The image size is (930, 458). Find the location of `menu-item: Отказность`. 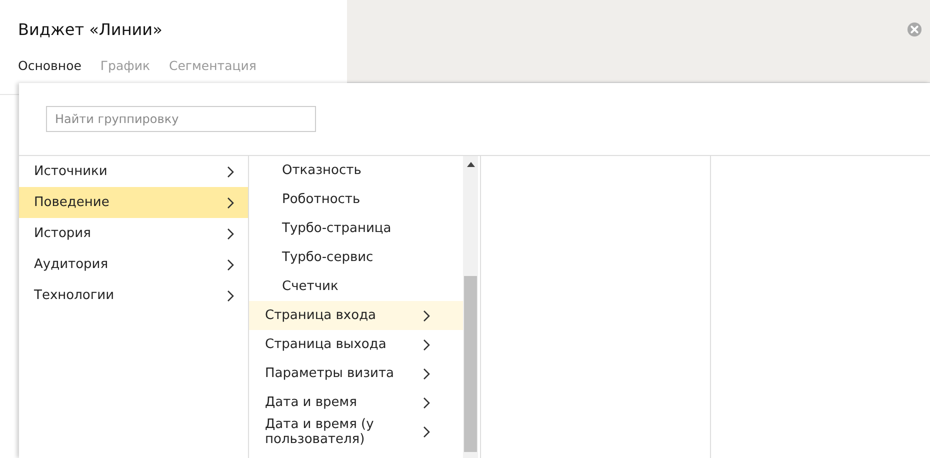

menu-item: Отказность is located at coordinates (356, 170).